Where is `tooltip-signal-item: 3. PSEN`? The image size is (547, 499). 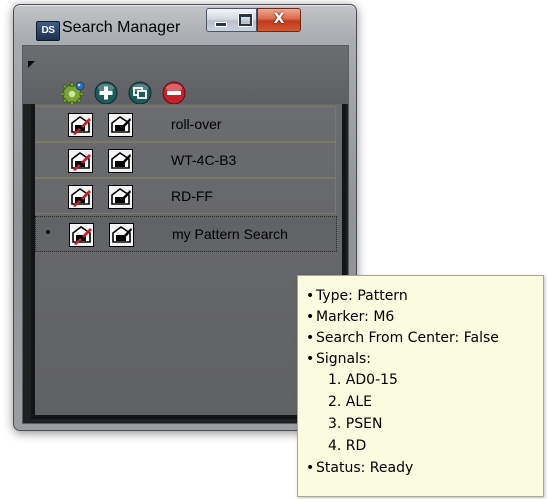
tooltip-signal-item: 3. PSEN is located at coordinates (355, 424).